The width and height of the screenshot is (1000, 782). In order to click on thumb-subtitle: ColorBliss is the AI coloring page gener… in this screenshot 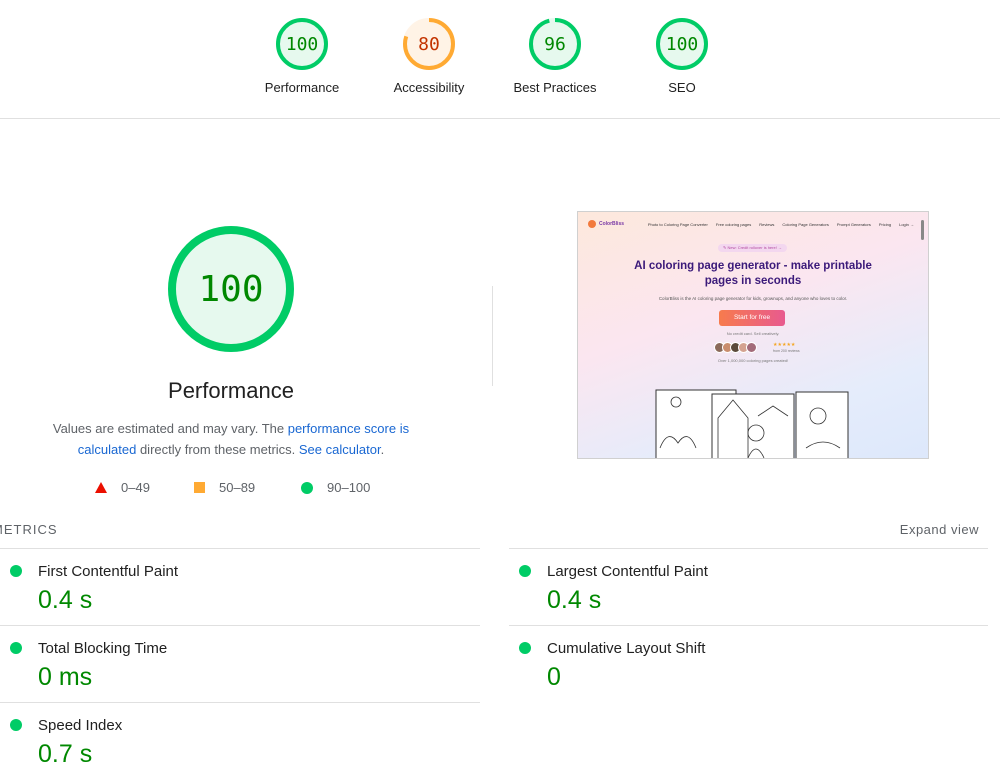, I will do `click(753, 298)`.